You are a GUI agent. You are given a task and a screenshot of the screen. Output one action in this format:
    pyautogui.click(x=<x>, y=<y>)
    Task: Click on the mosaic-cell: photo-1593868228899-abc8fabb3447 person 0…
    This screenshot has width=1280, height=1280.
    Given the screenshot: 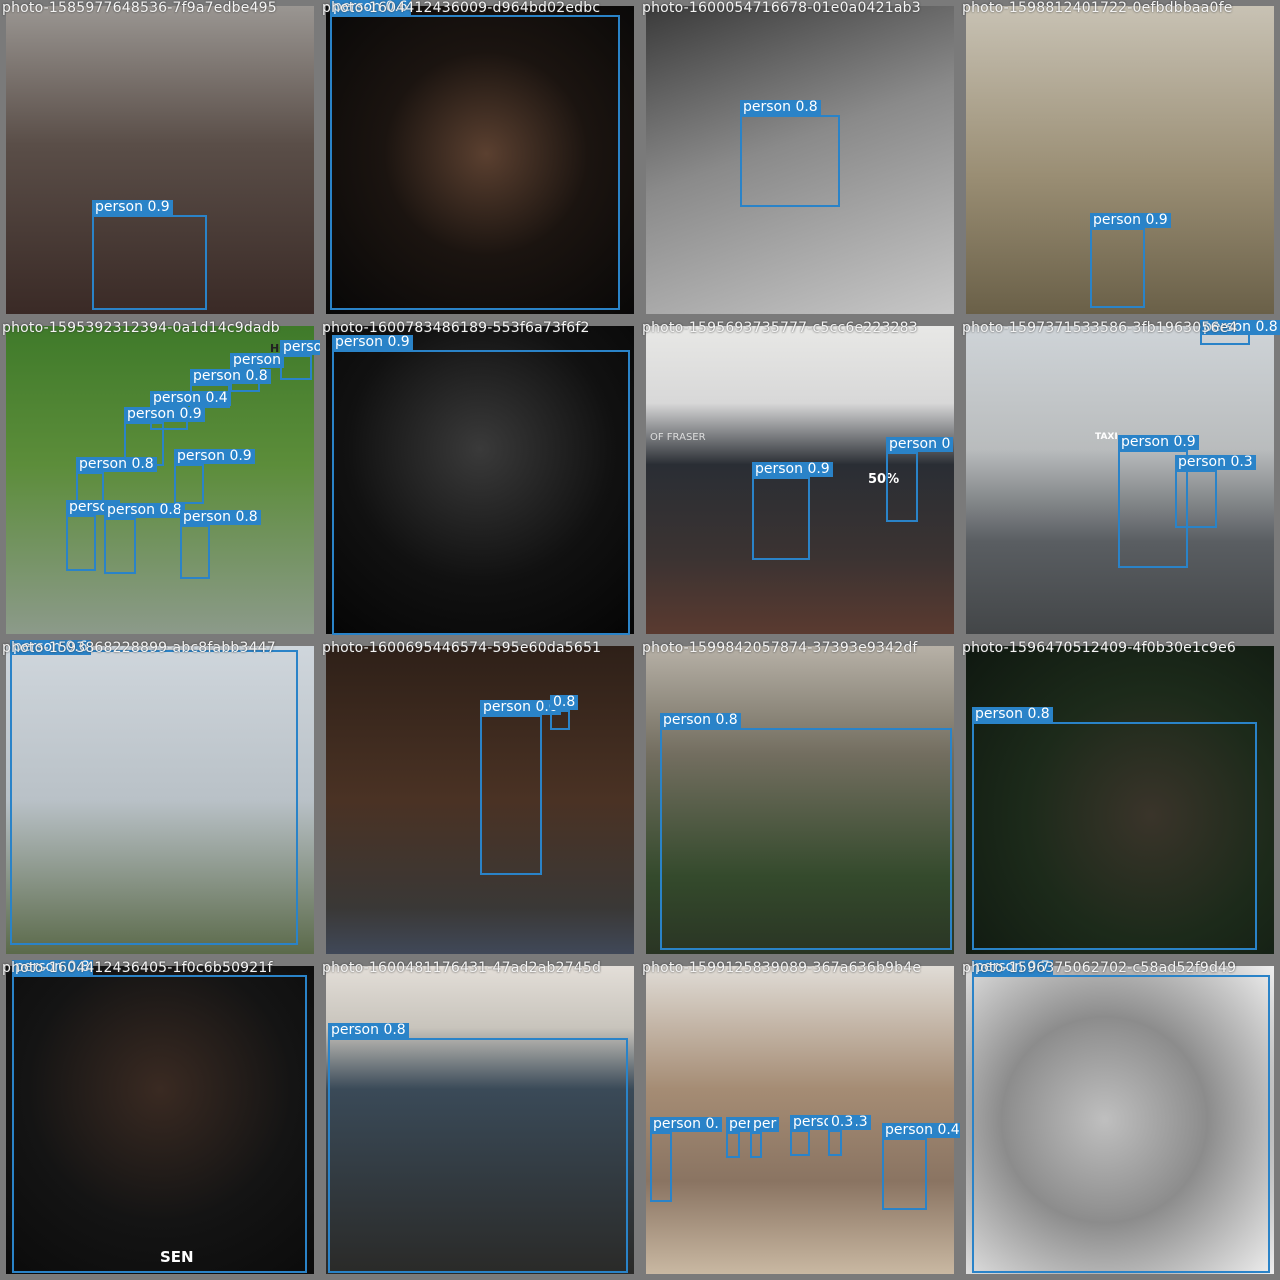 What is the action you would take?
    pyautogui.click(x=160, y=800)
    